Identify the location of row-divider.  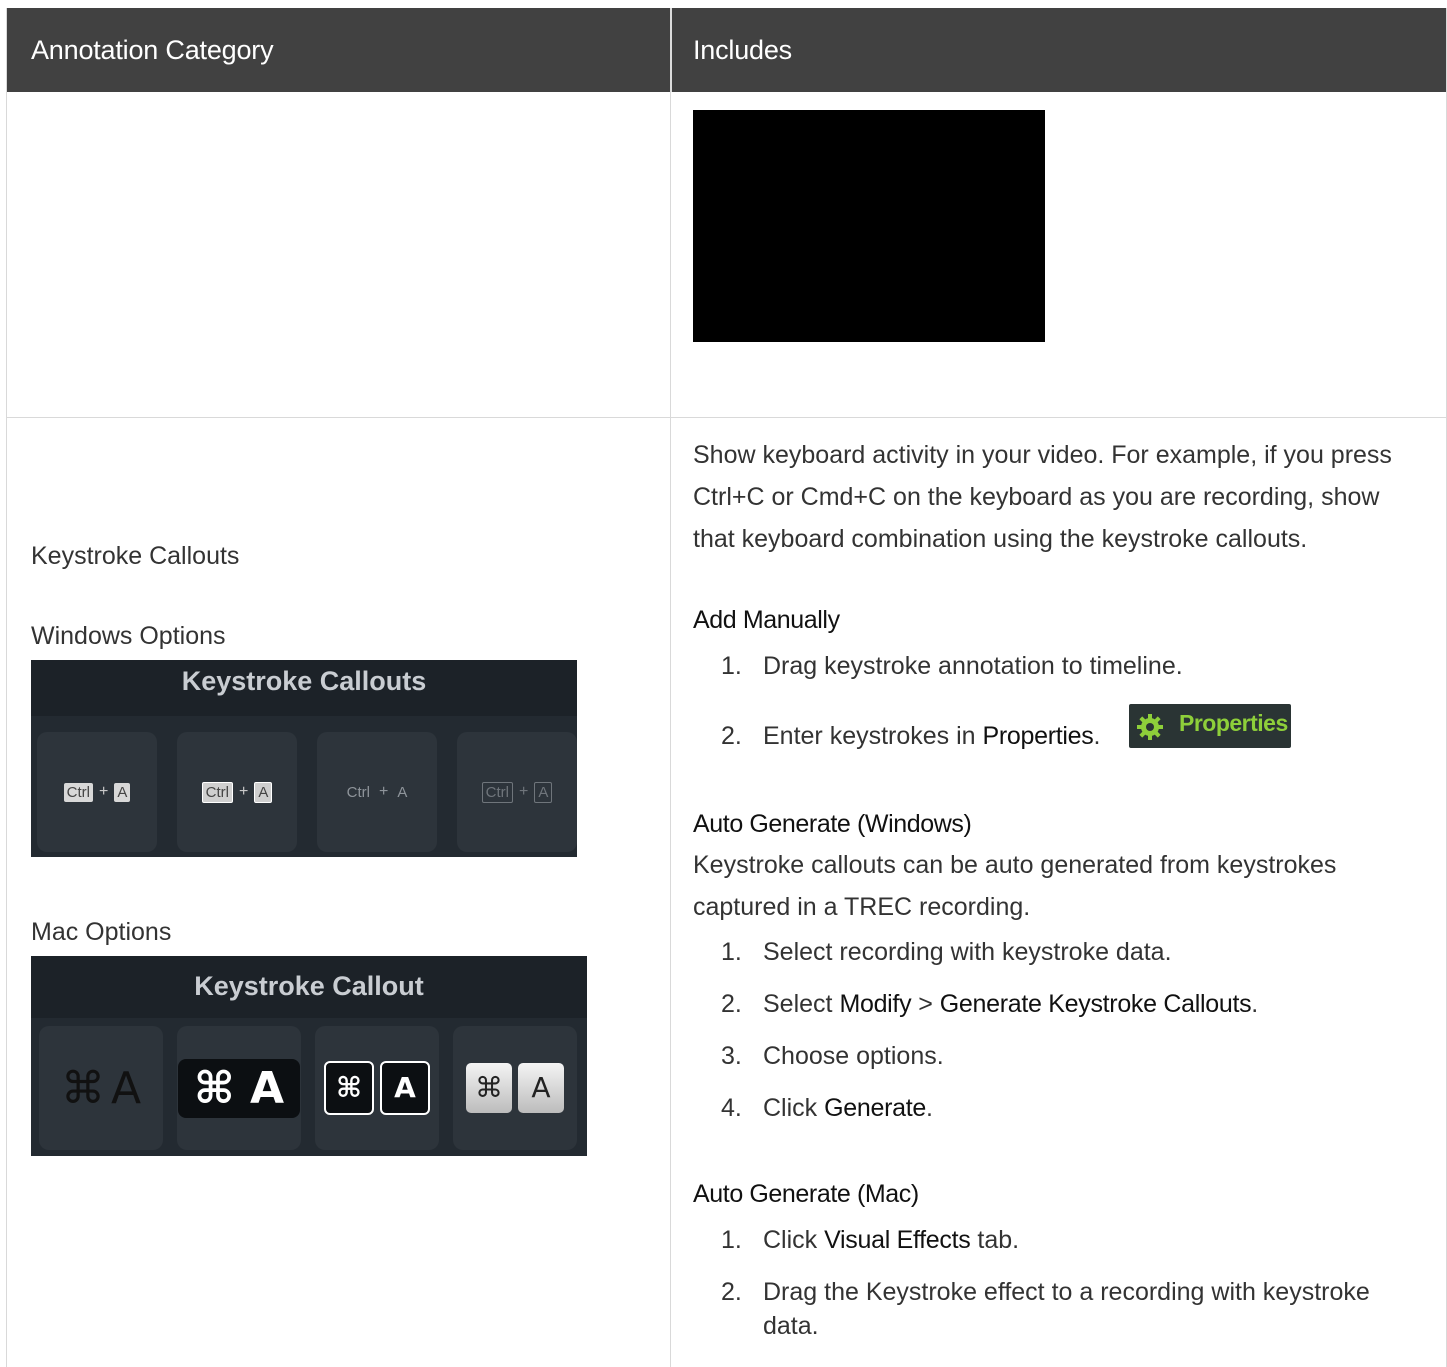
(726, 417).